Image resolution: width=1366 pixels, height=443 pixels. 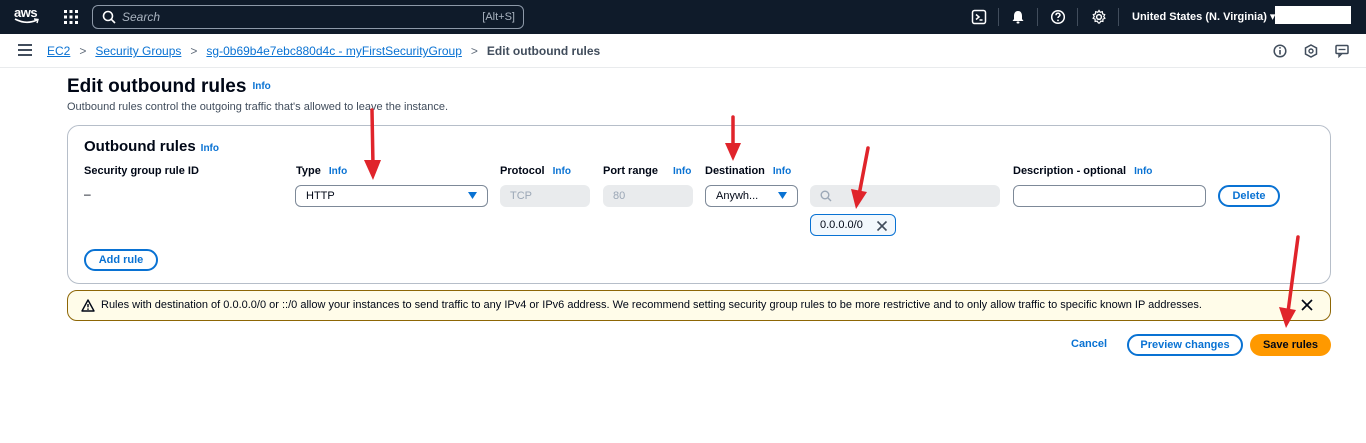 I want to click on protocol-input: TCP, so click(x=545, y=196).